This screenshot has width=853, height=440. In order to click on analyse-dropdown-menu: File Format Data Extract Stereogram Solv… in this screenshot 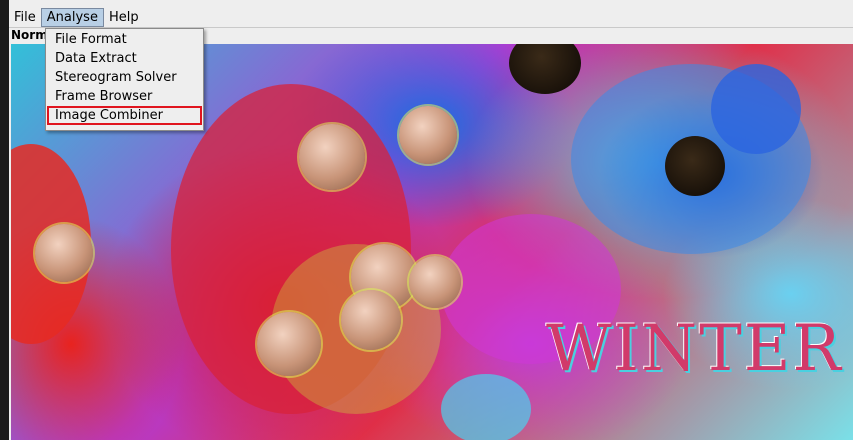, I will do `click(124, 79)`.